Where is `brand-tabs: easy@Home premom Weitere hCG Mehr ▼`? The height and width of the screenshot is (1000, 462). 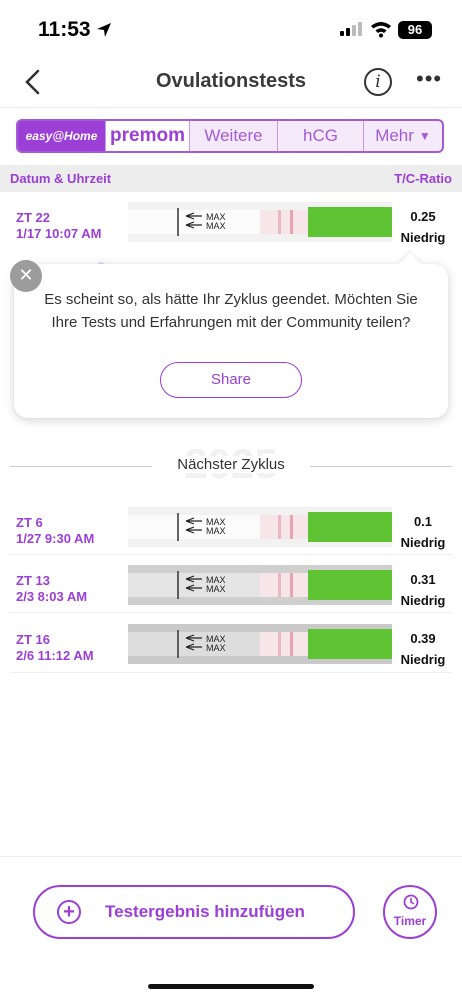
brand-tabs: easy@Home premom Weitere hCG Mehr ▼ is located at coordinates (230, 136).